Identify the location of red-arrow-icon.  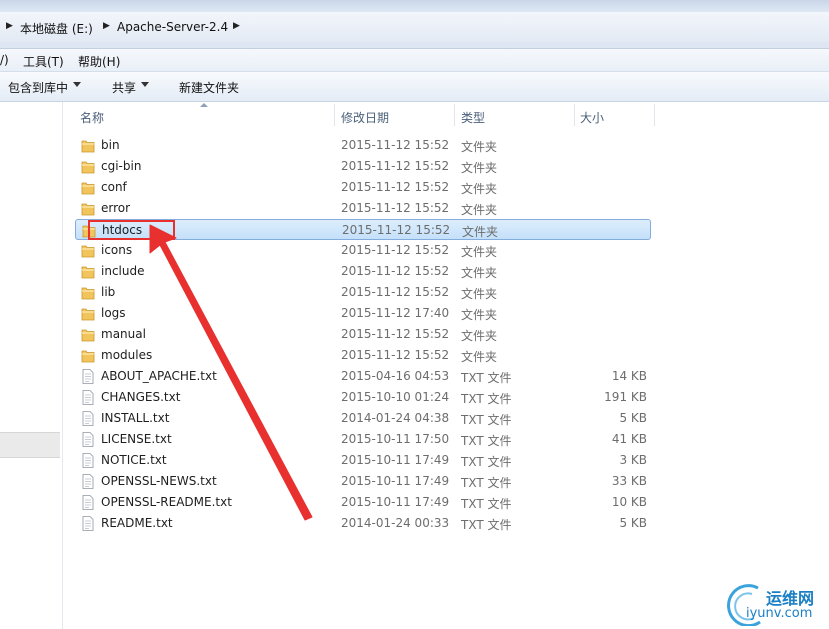
(231, 372).